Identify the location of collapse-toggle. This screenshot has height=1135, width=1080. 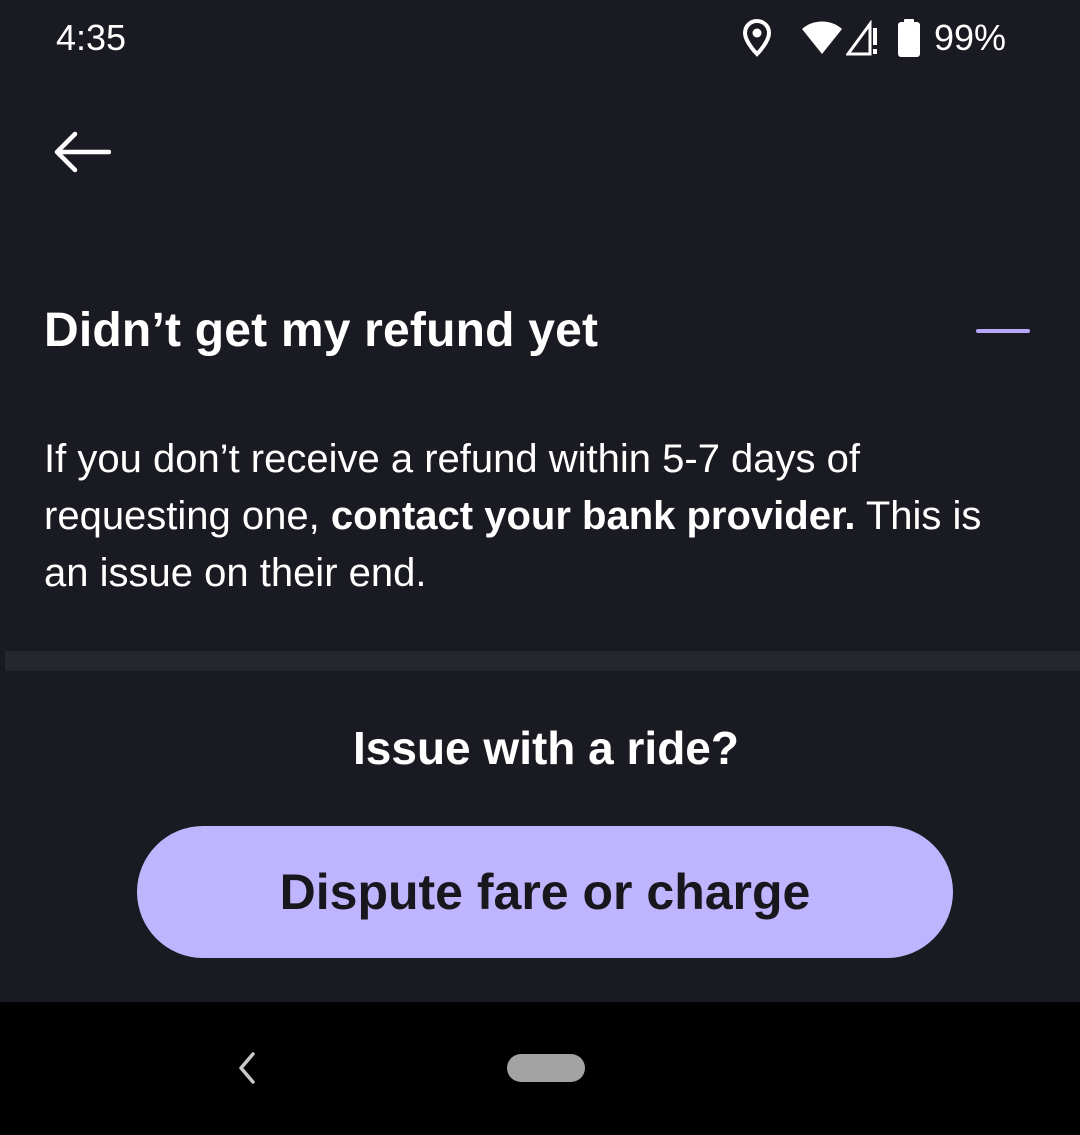
(1004, 332).